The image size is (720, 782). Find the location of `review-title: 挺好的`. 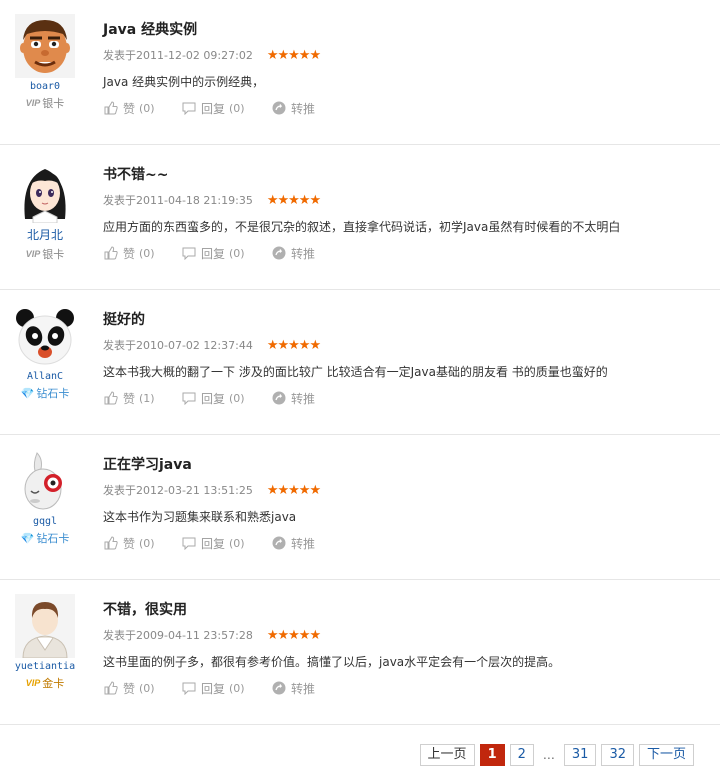

review-title: 挺好的 is located at coordinates (124, 320).